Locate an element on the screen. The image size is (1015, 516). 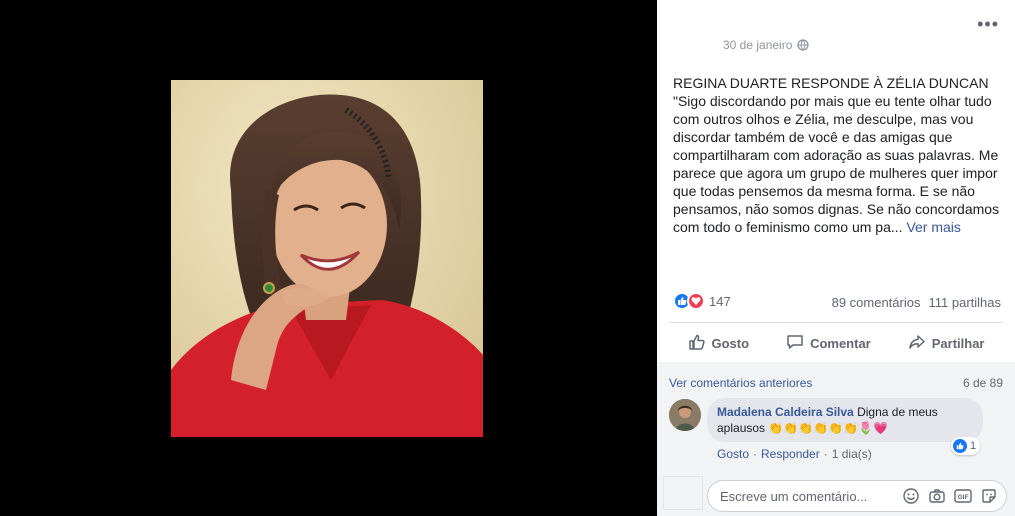
comment-author: Madalena Caldeira Silva is located at coordinates (785, 412).